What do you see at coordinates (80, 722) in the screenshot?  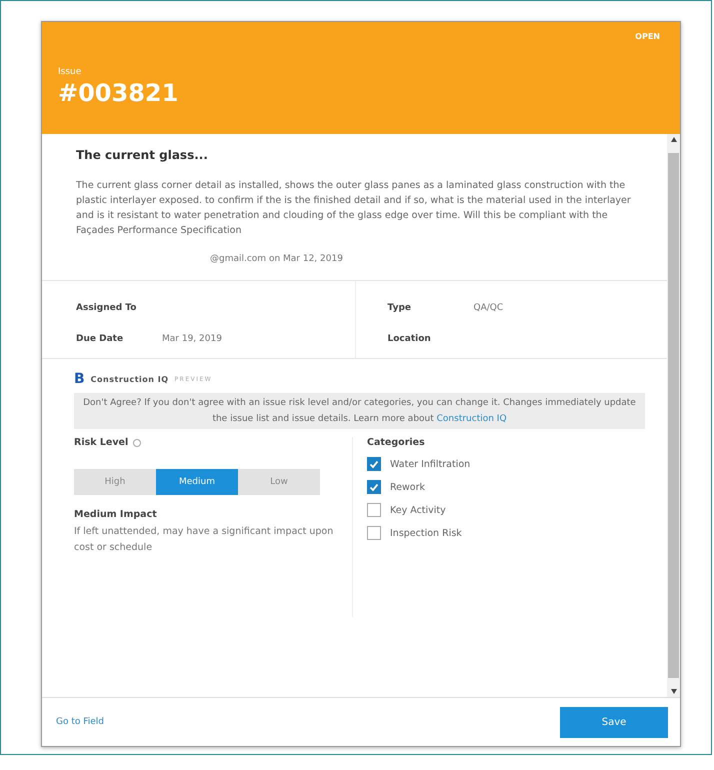 I see `go-to-field-link: Go to Field` at bounding box center [80, 722].